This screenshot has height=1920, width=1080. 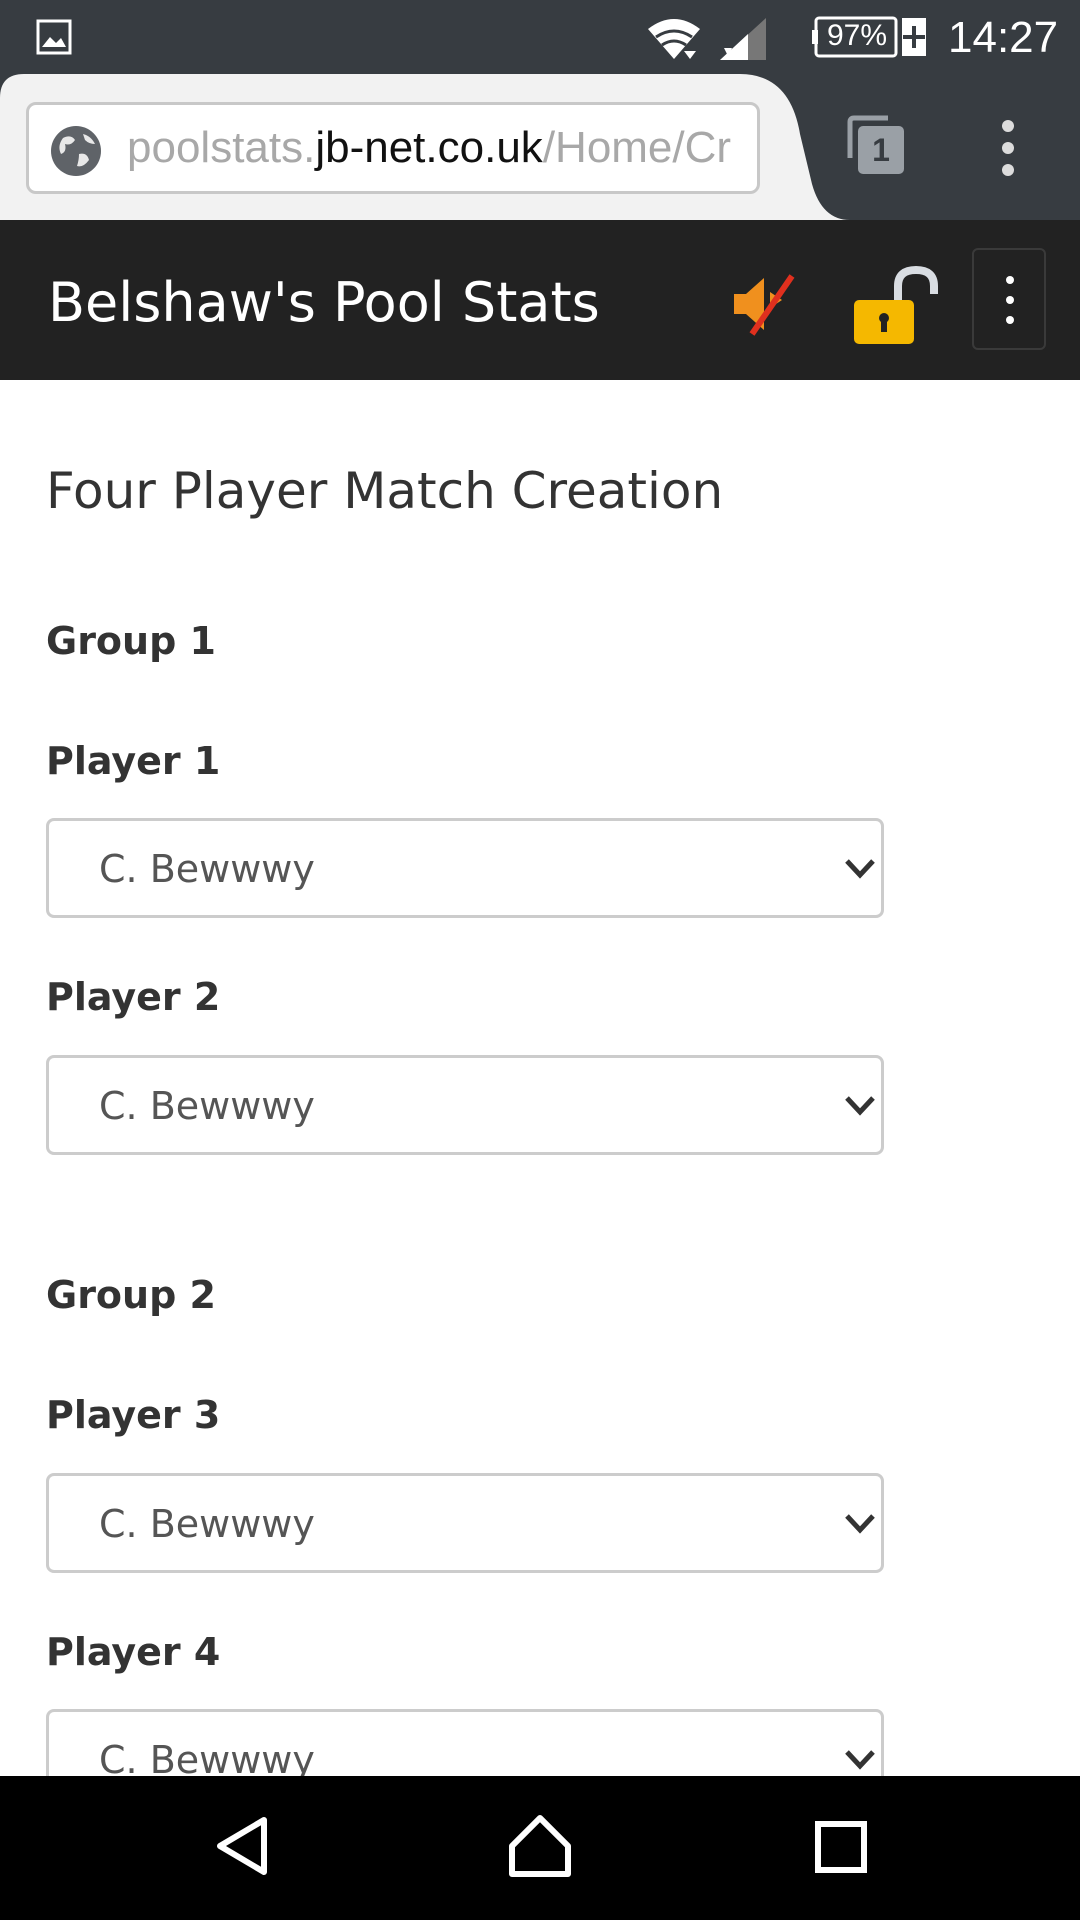 I want to click on player-1-selected-value: C. Bewwwy, so click(x=207, y=869).